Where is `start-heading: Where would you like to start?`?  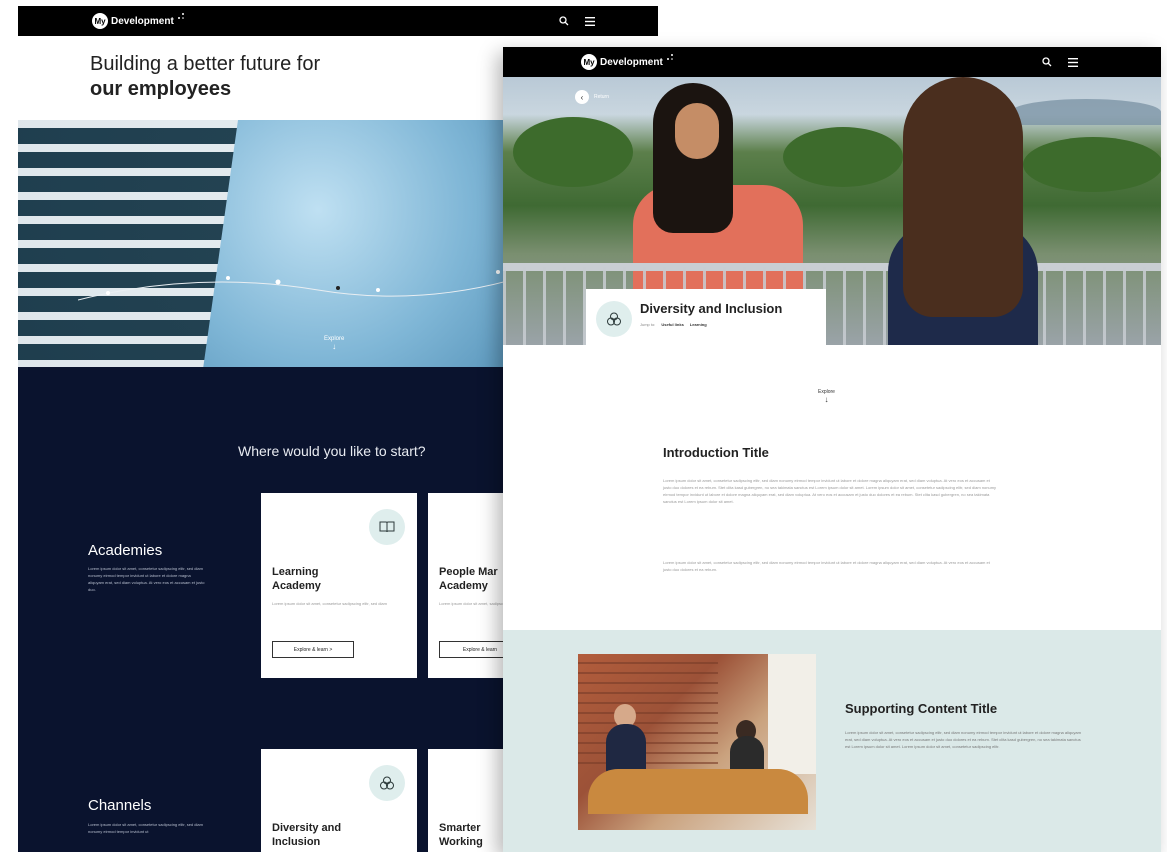
start-heading: Where would you like to start? is located at coordinates (332, 451).